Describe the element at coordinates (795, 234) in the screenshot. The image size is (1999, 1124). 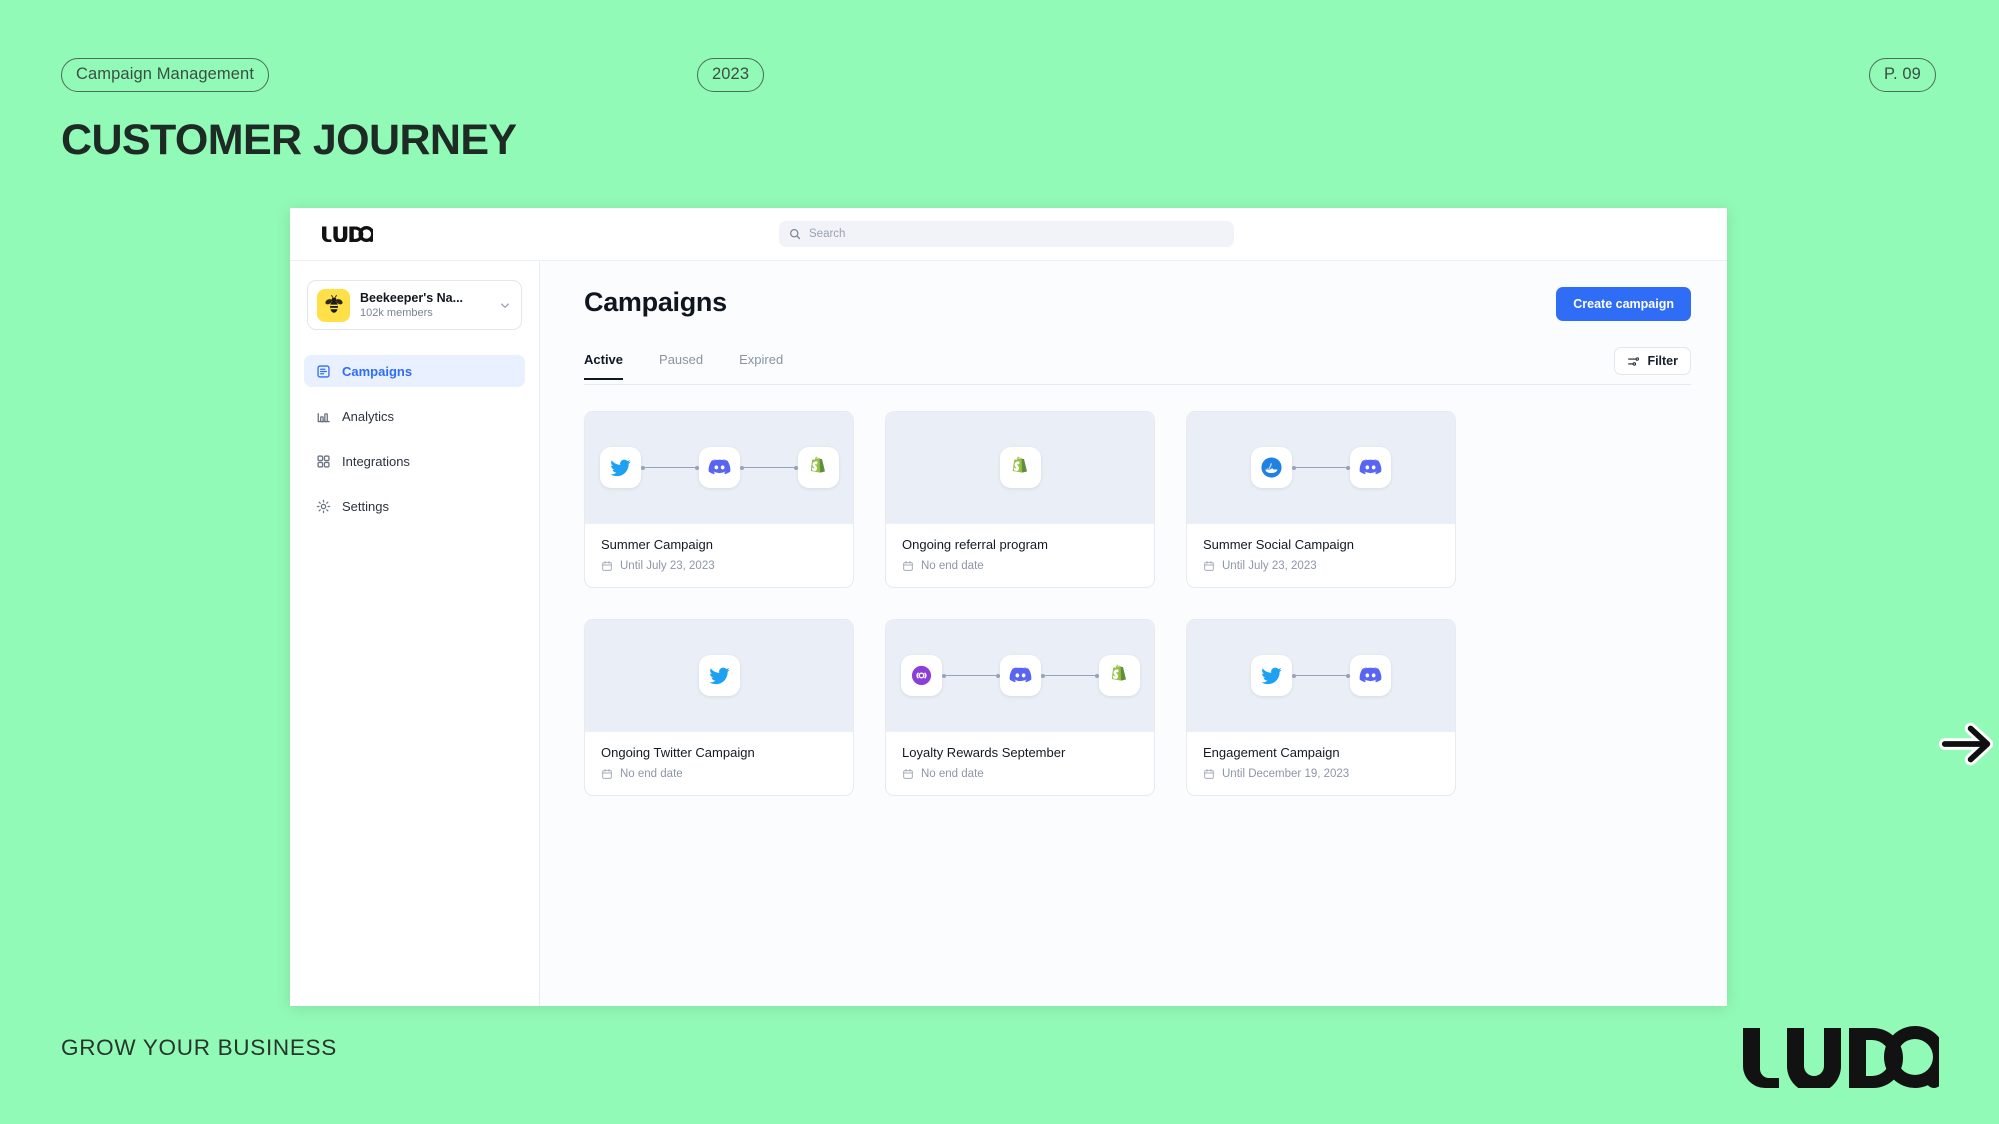
I see `search-icon` at that location.